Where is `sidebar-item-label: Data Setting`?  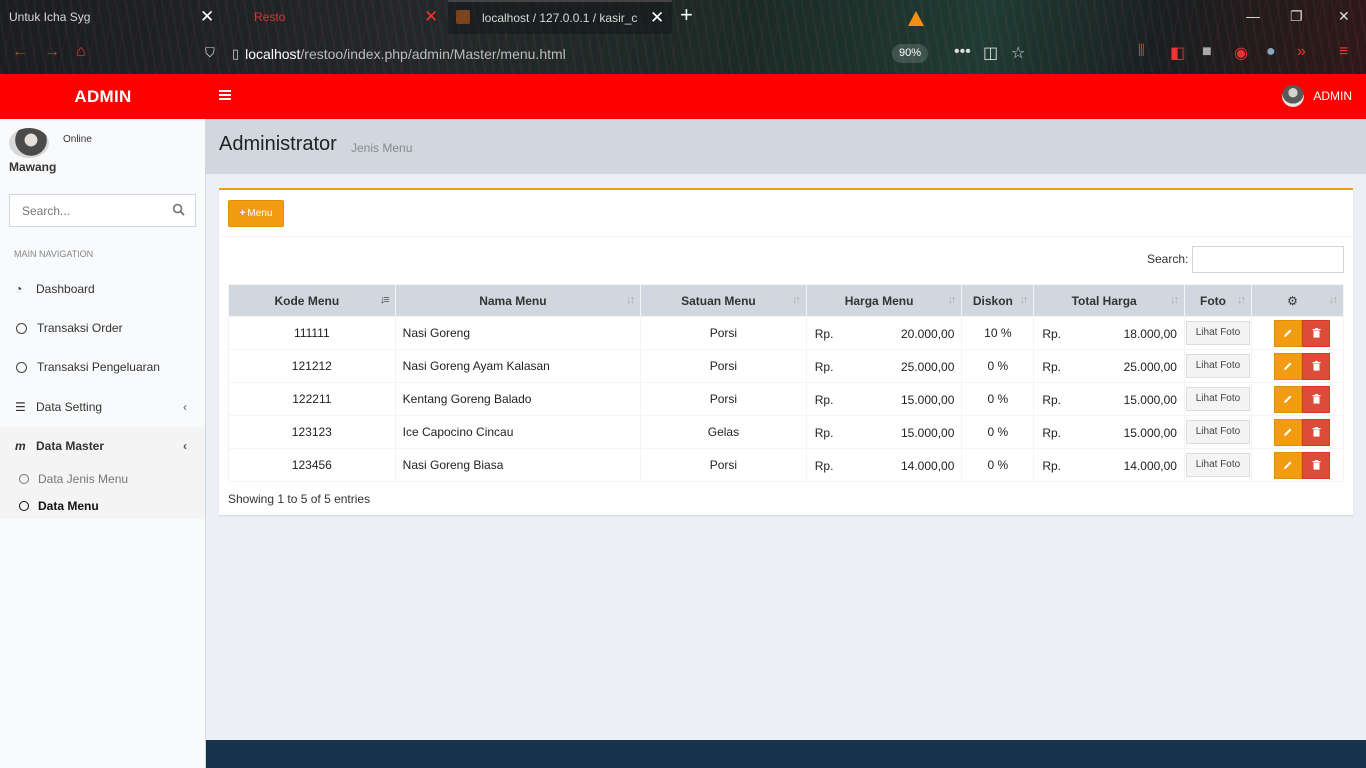 sidebar-item-label: Data Setting is located at coordinates (69, 407).